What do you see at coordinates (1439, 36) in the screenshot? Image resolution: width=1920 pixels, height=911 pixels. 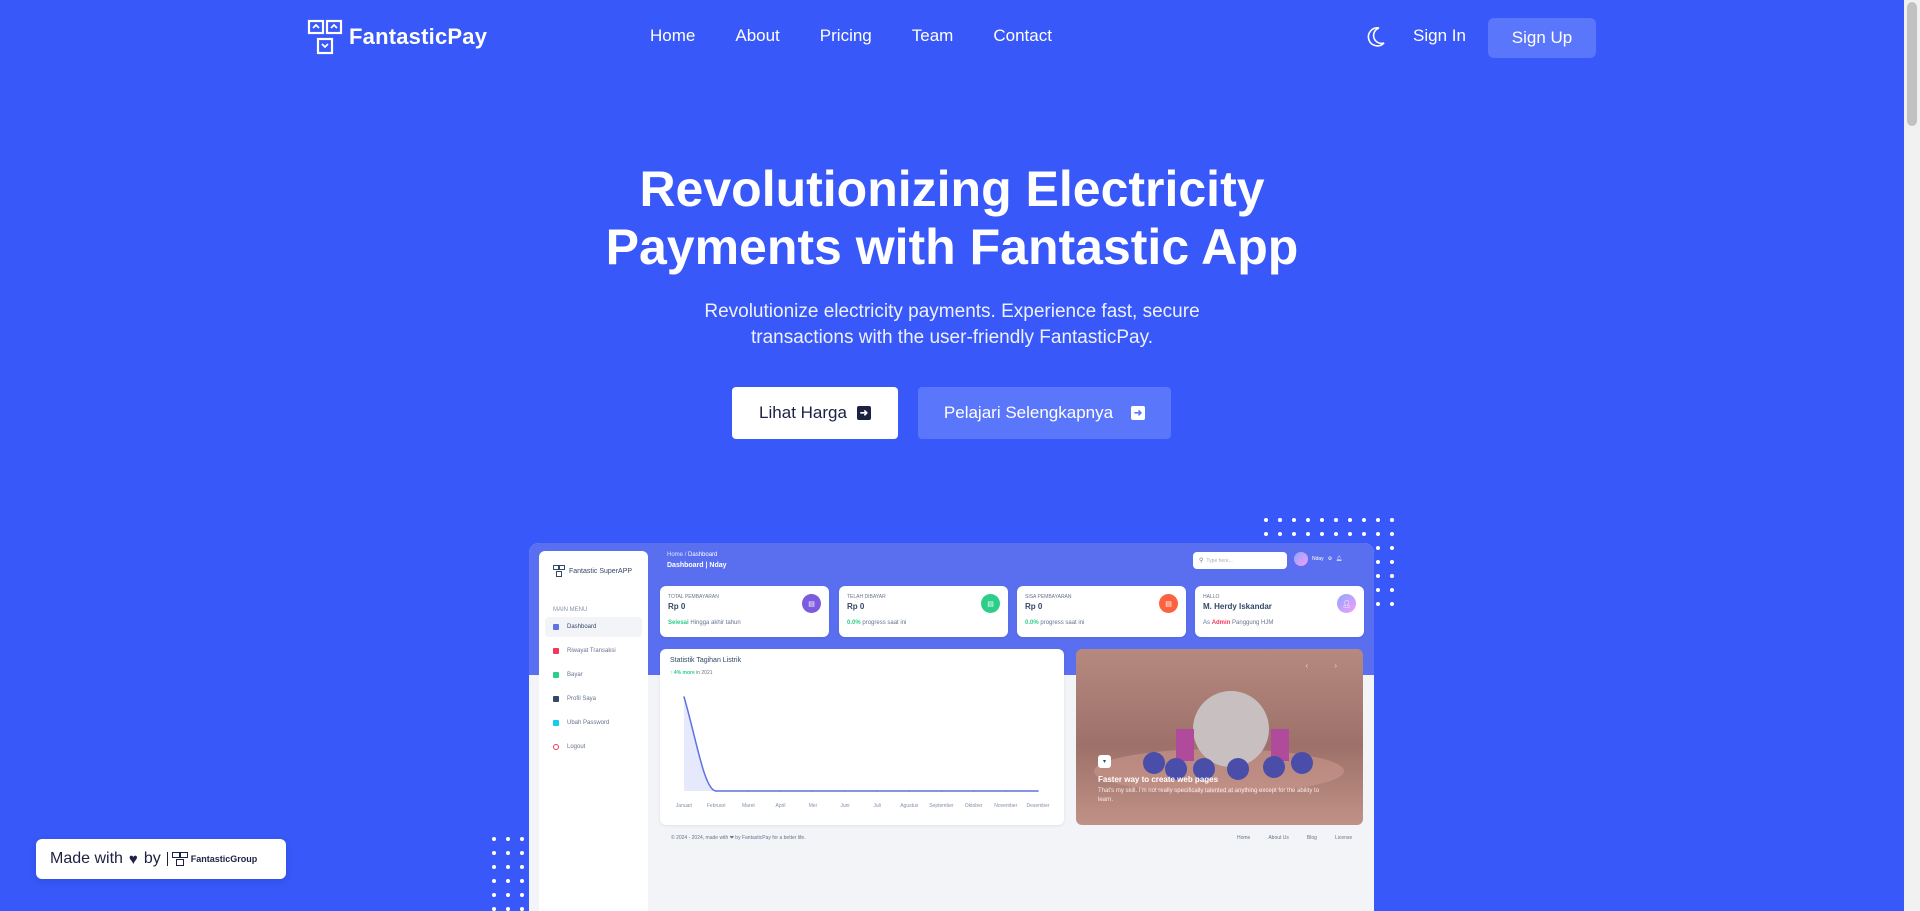 I see `sign-in-link: Sign In` at bounding box center [1439, 36].